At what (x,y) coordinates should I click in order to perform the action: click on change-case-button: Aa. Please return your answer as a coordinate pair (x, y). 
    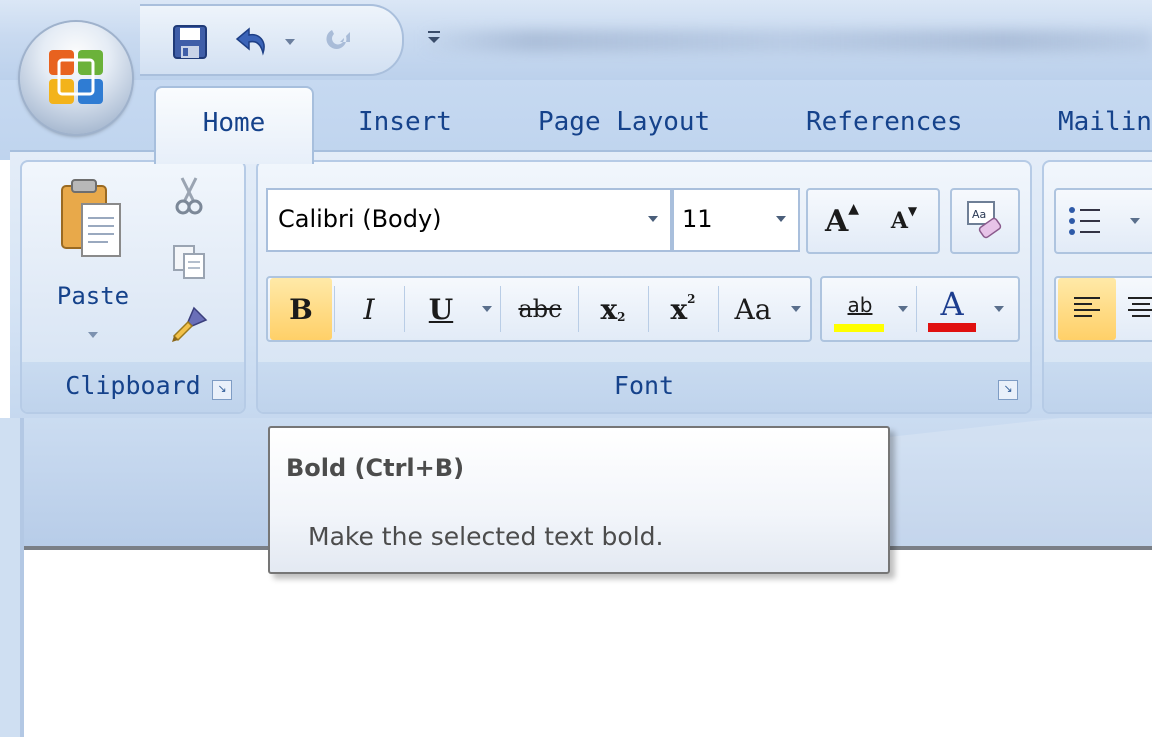
    Looking at the image, I should click on (753, 309).